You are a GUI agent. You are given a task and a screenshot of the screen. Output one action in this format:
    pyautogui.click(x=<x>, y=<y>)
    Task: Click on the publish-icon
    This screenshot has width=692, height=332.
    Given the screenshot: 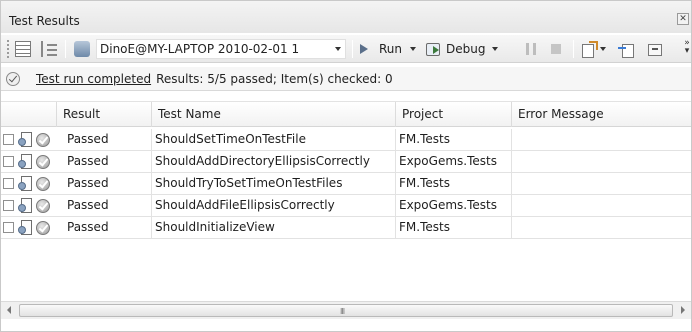 What is the action you would take?
    pyautogui.click(x=654, y=49)
    